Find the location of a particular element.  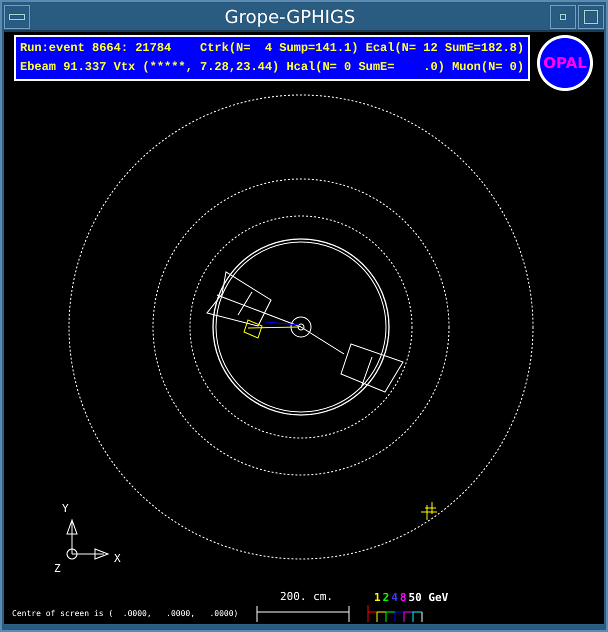

hit-marker-drawing is located at coordinates (429, 511).